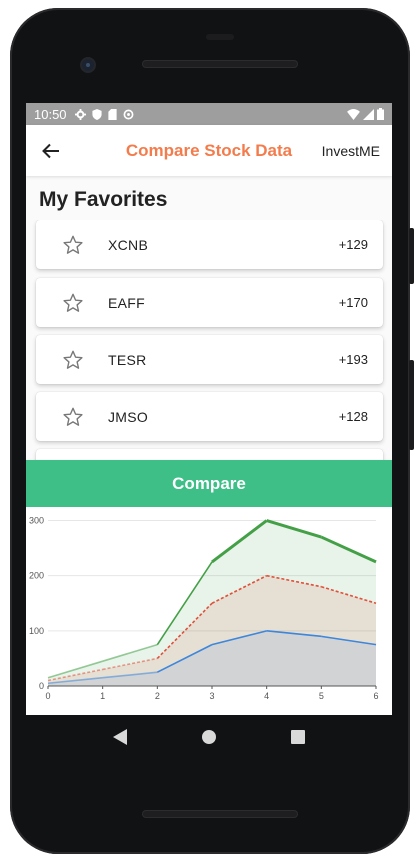  Describe the element at coordinates (209, 359) in the screenshot. I see `list-item: TESR +193` at that location.